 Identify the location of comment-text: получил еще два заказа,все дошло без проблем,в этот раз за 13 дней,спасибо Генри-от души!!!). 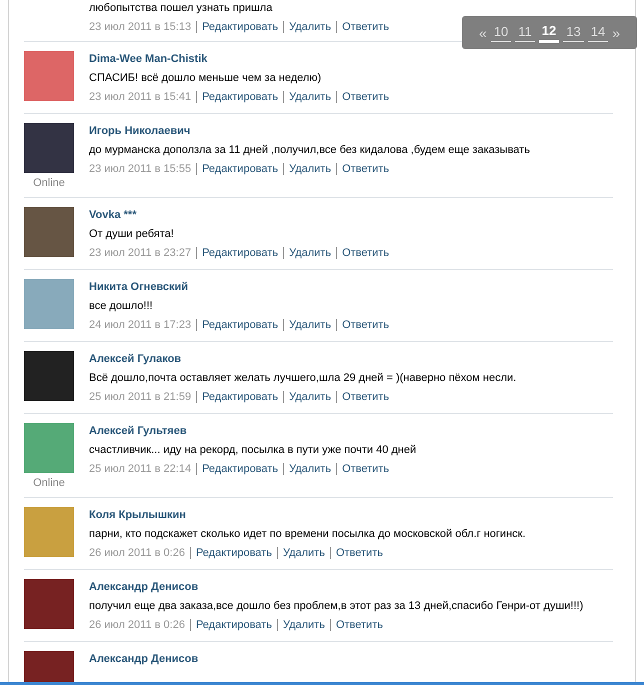
(336, 606).